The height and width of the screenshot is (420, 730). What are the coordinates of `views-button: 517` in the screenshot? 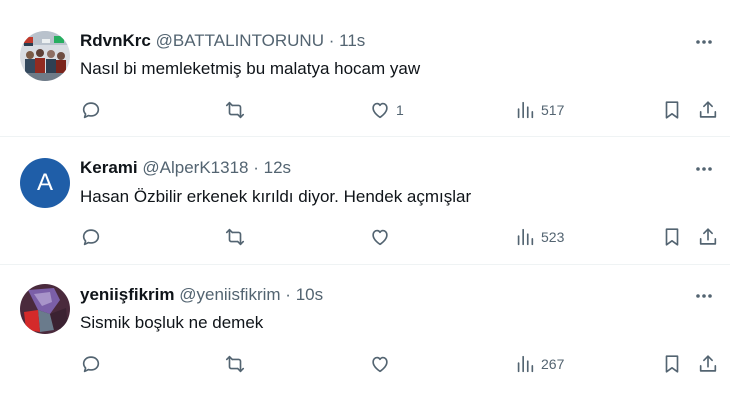 It's located at (539, 110).